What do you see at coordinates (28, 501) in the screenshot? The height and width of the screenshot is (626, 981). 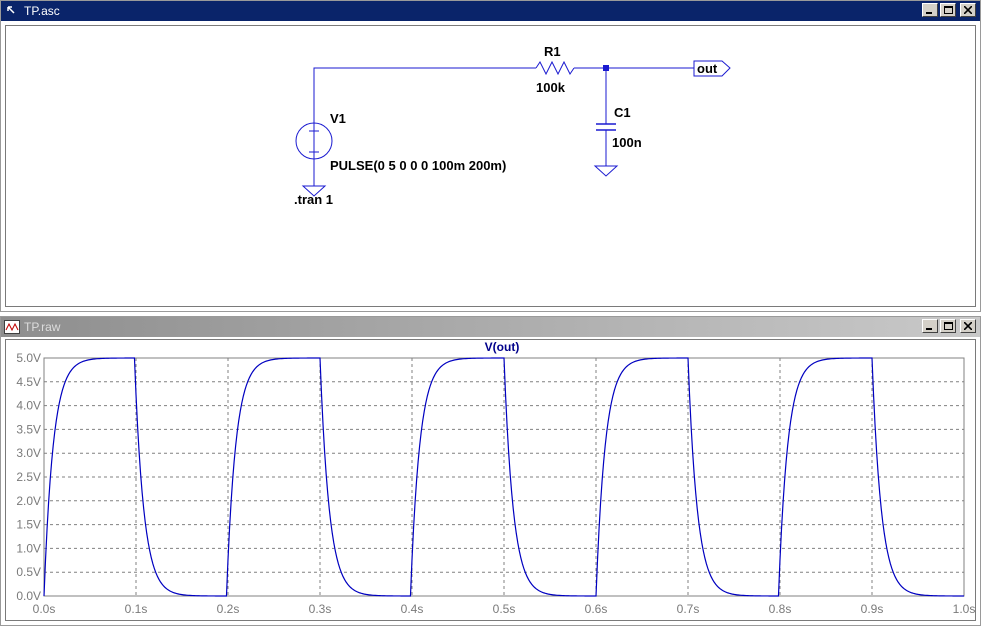 I see `y-tick-label: 2.0V` at bounding box center [28, 501].